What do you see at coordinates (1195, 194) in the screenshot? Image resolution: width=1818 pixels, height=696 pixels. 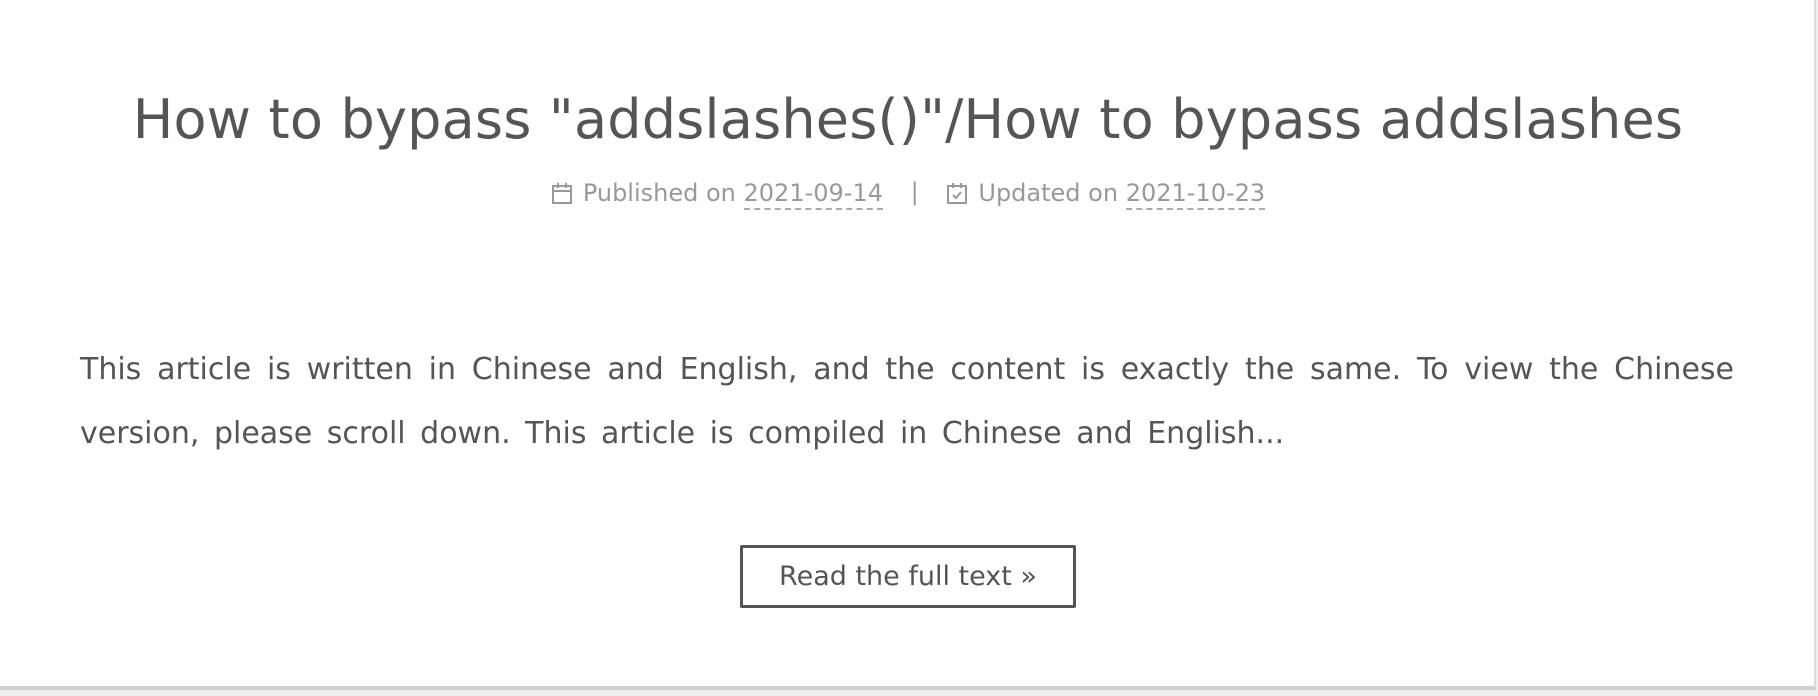 I see `updated-date: 2021-10-23` at bounding box center [1195, 194].